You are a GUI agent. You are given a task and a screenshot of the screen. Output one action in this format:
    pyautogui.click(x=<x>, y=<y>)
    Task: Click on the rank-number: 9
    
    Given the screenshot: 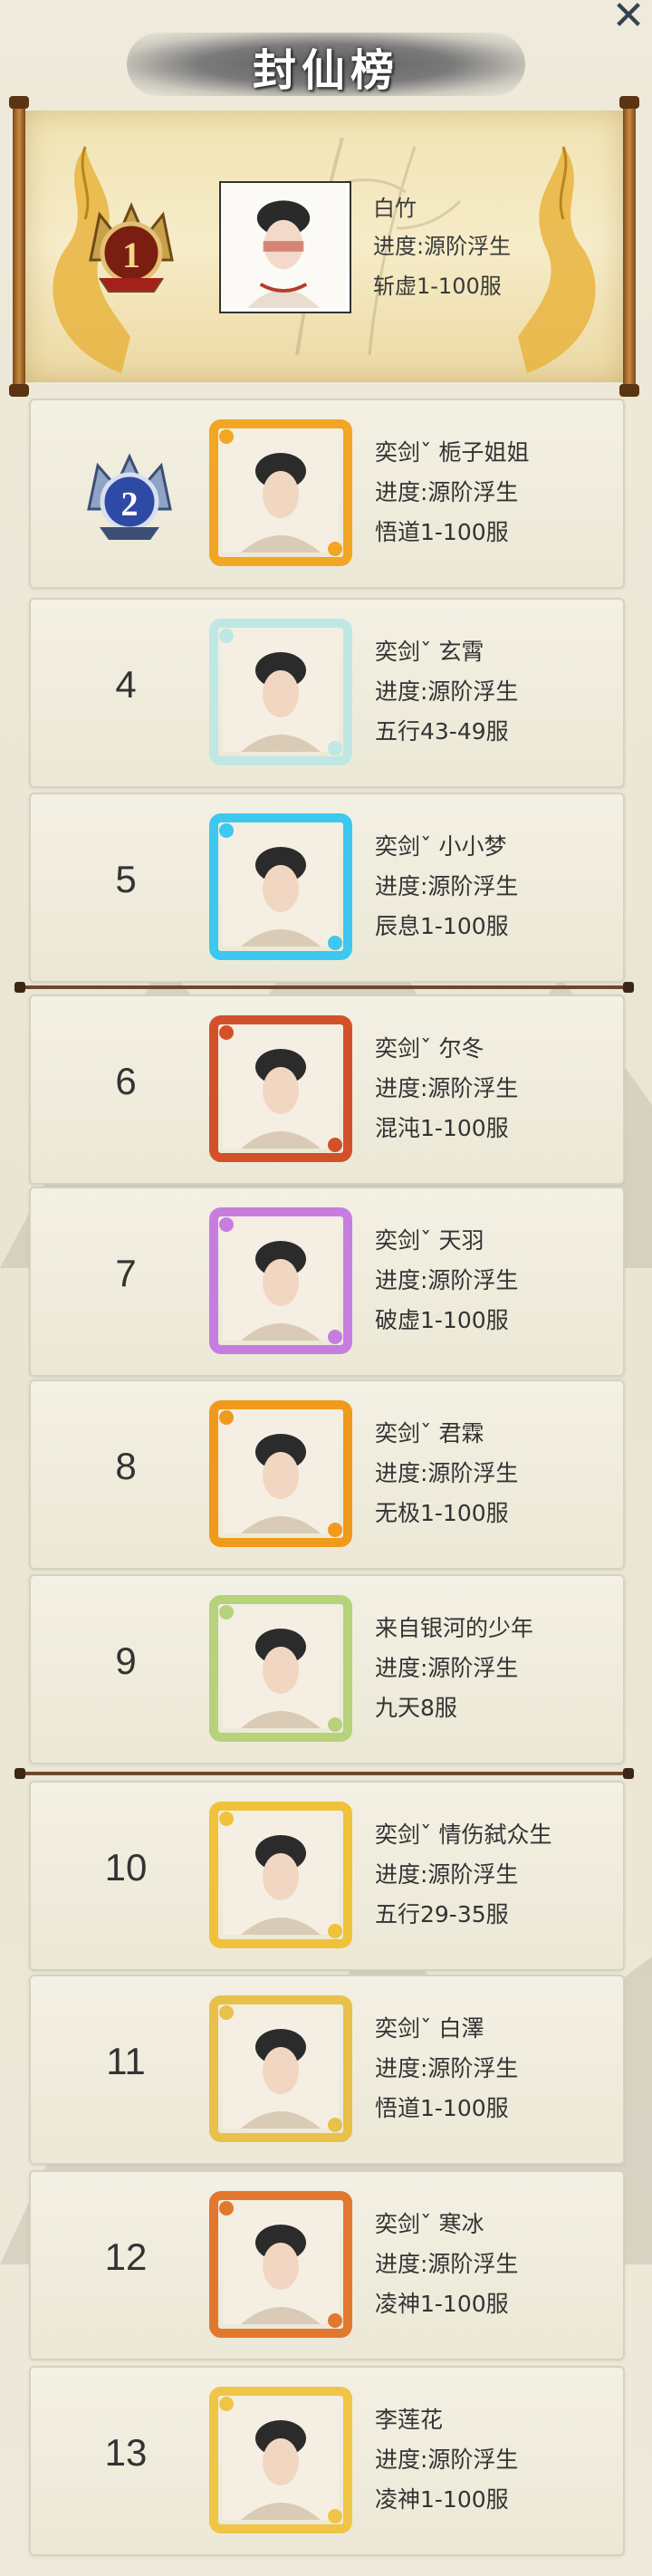 What is the action you would take?
    pyautogui.click(x=126, y=1660)
    